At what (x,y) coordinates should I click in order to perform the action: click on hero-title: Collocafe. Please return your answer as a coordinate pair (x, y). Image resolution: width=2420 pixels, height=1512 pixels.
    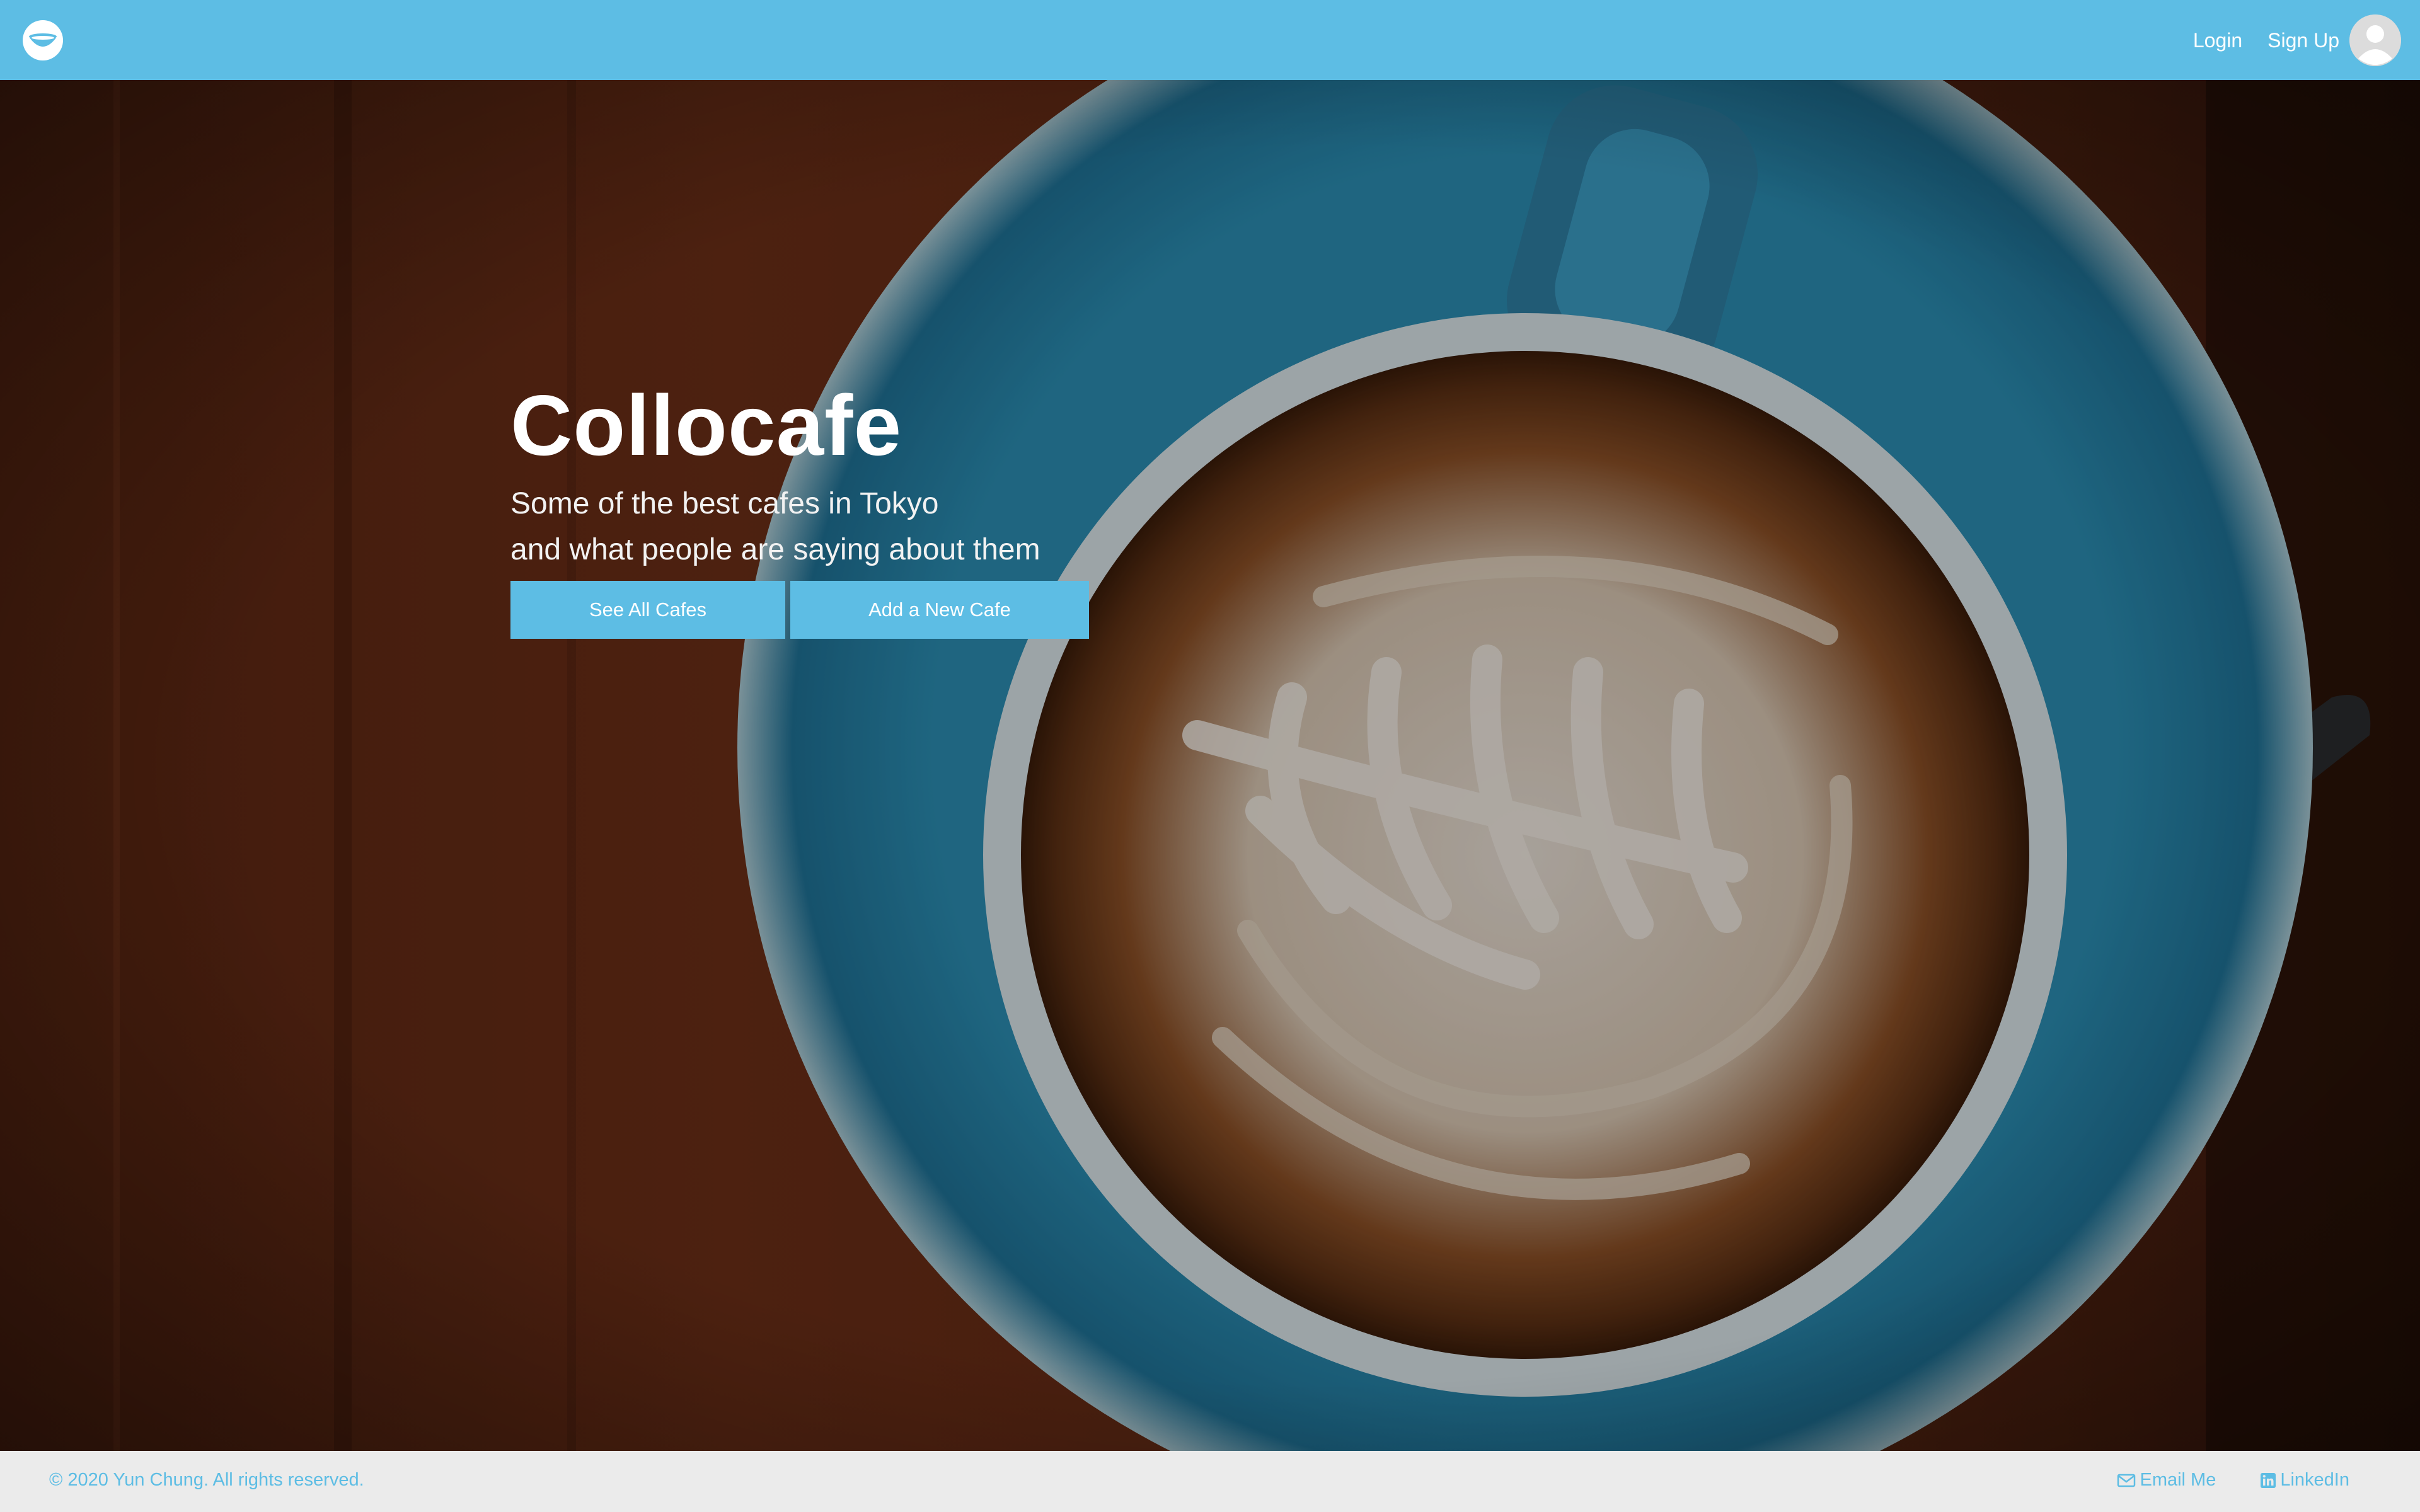
    Looking at the image, I should click on (706, 425).